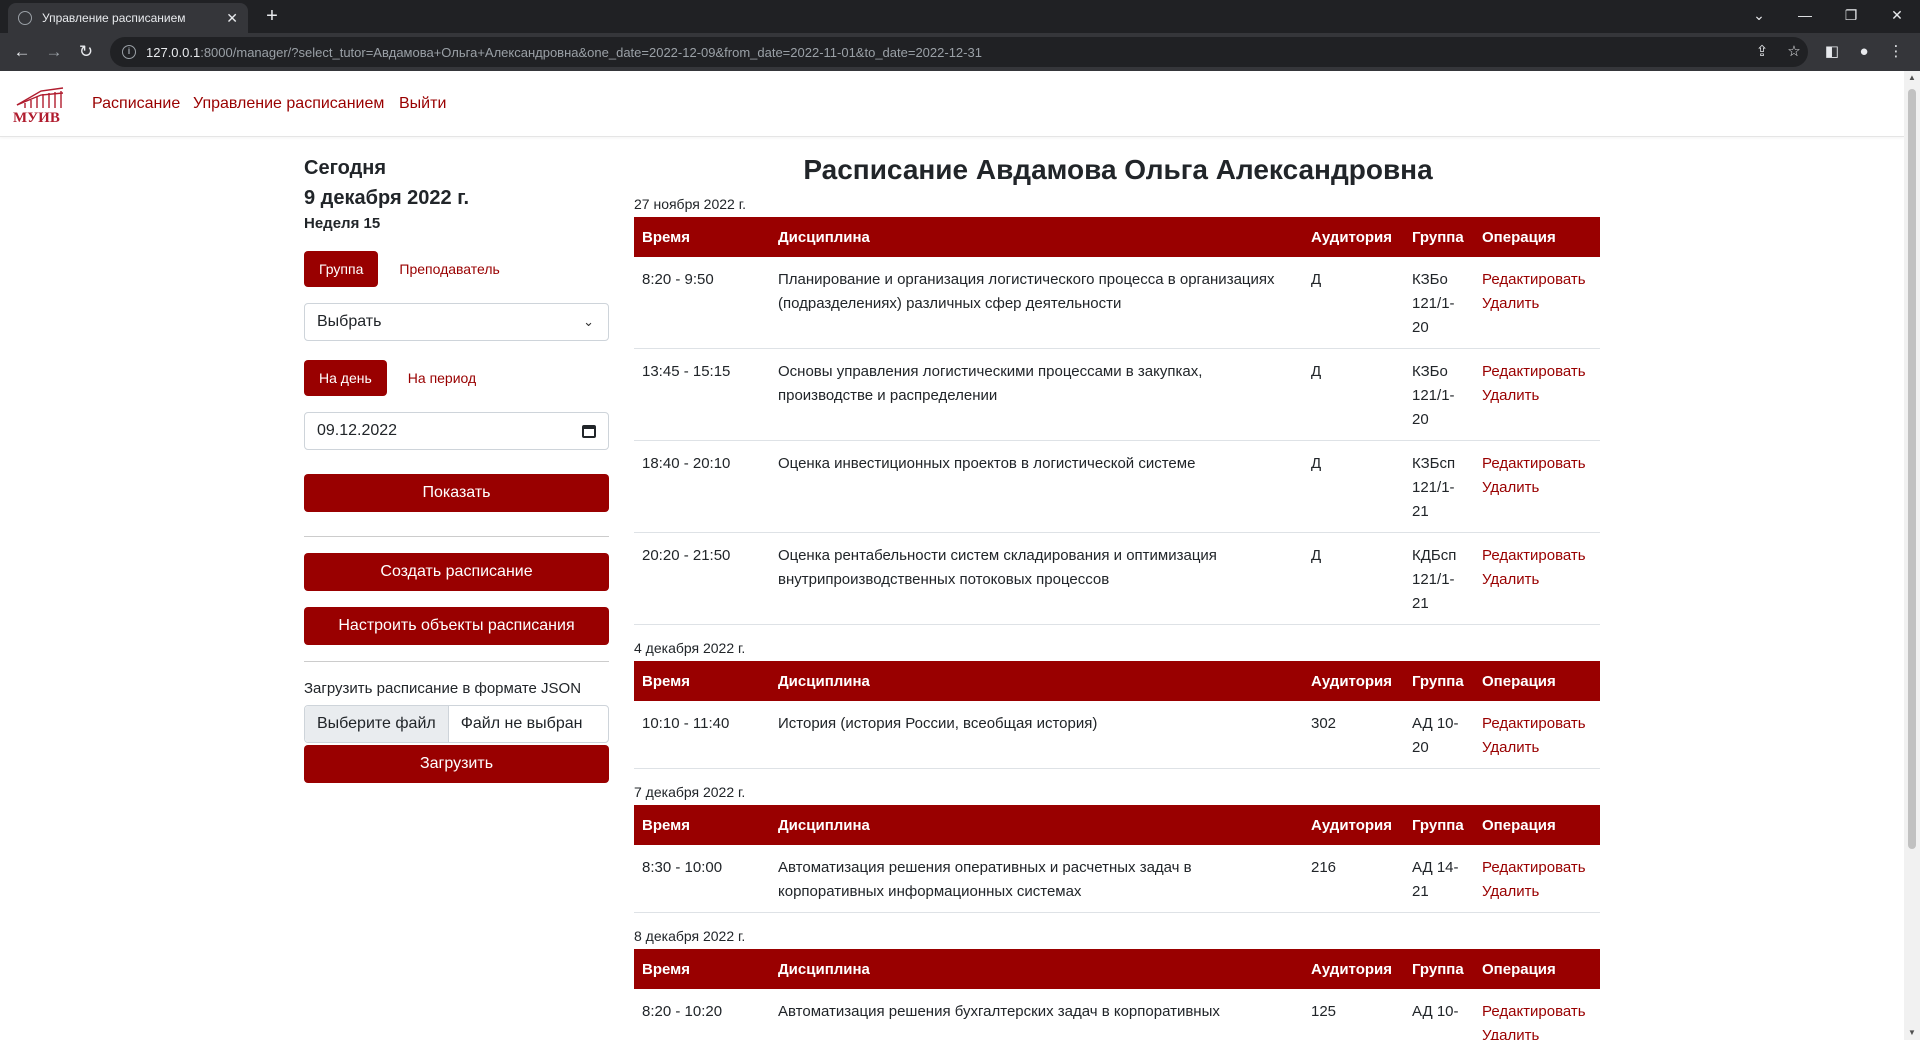 This screenshot has width=1920, height=1040. What do you see at coordinates (1912, 78) in the screenshot?
I see `scroll-up-icon: ▲` at bounding box center [1912, 78].